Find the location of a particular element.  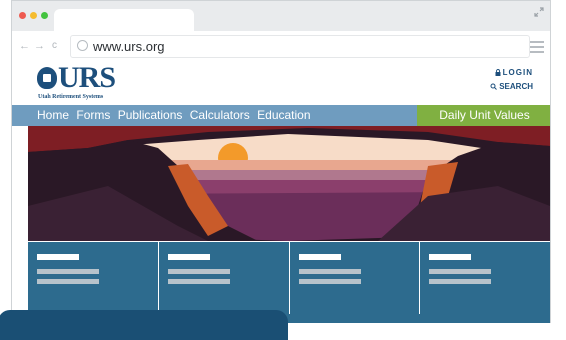

browser-titlebar is located at coordinates (281, 16).